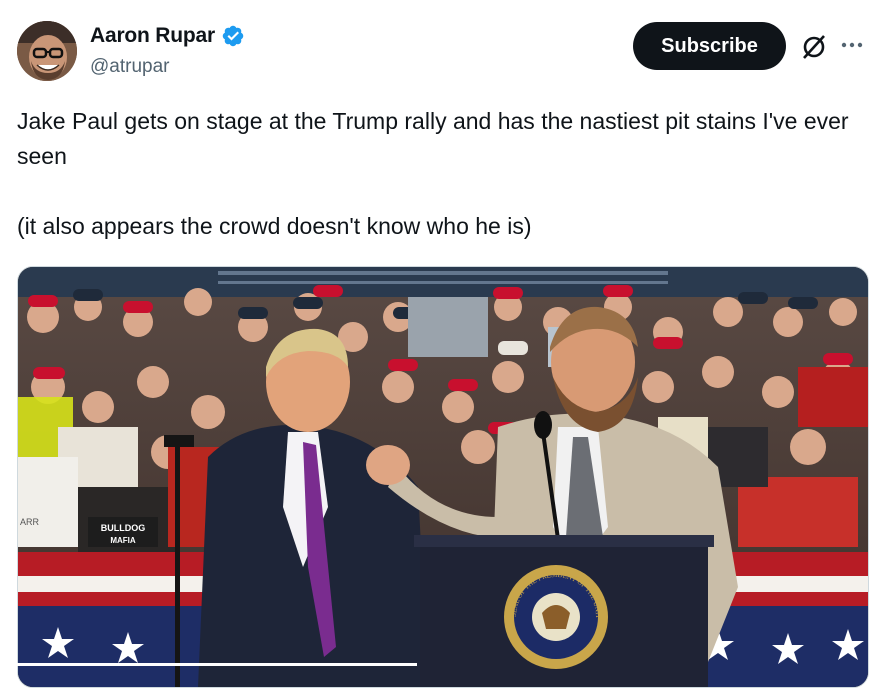 The height and width of the screenshot is (688, 880). What do you see at coordinates (130, 67) in the screenshot?
I see `author-handle: @atrupar` at bounding box center [130, 67].